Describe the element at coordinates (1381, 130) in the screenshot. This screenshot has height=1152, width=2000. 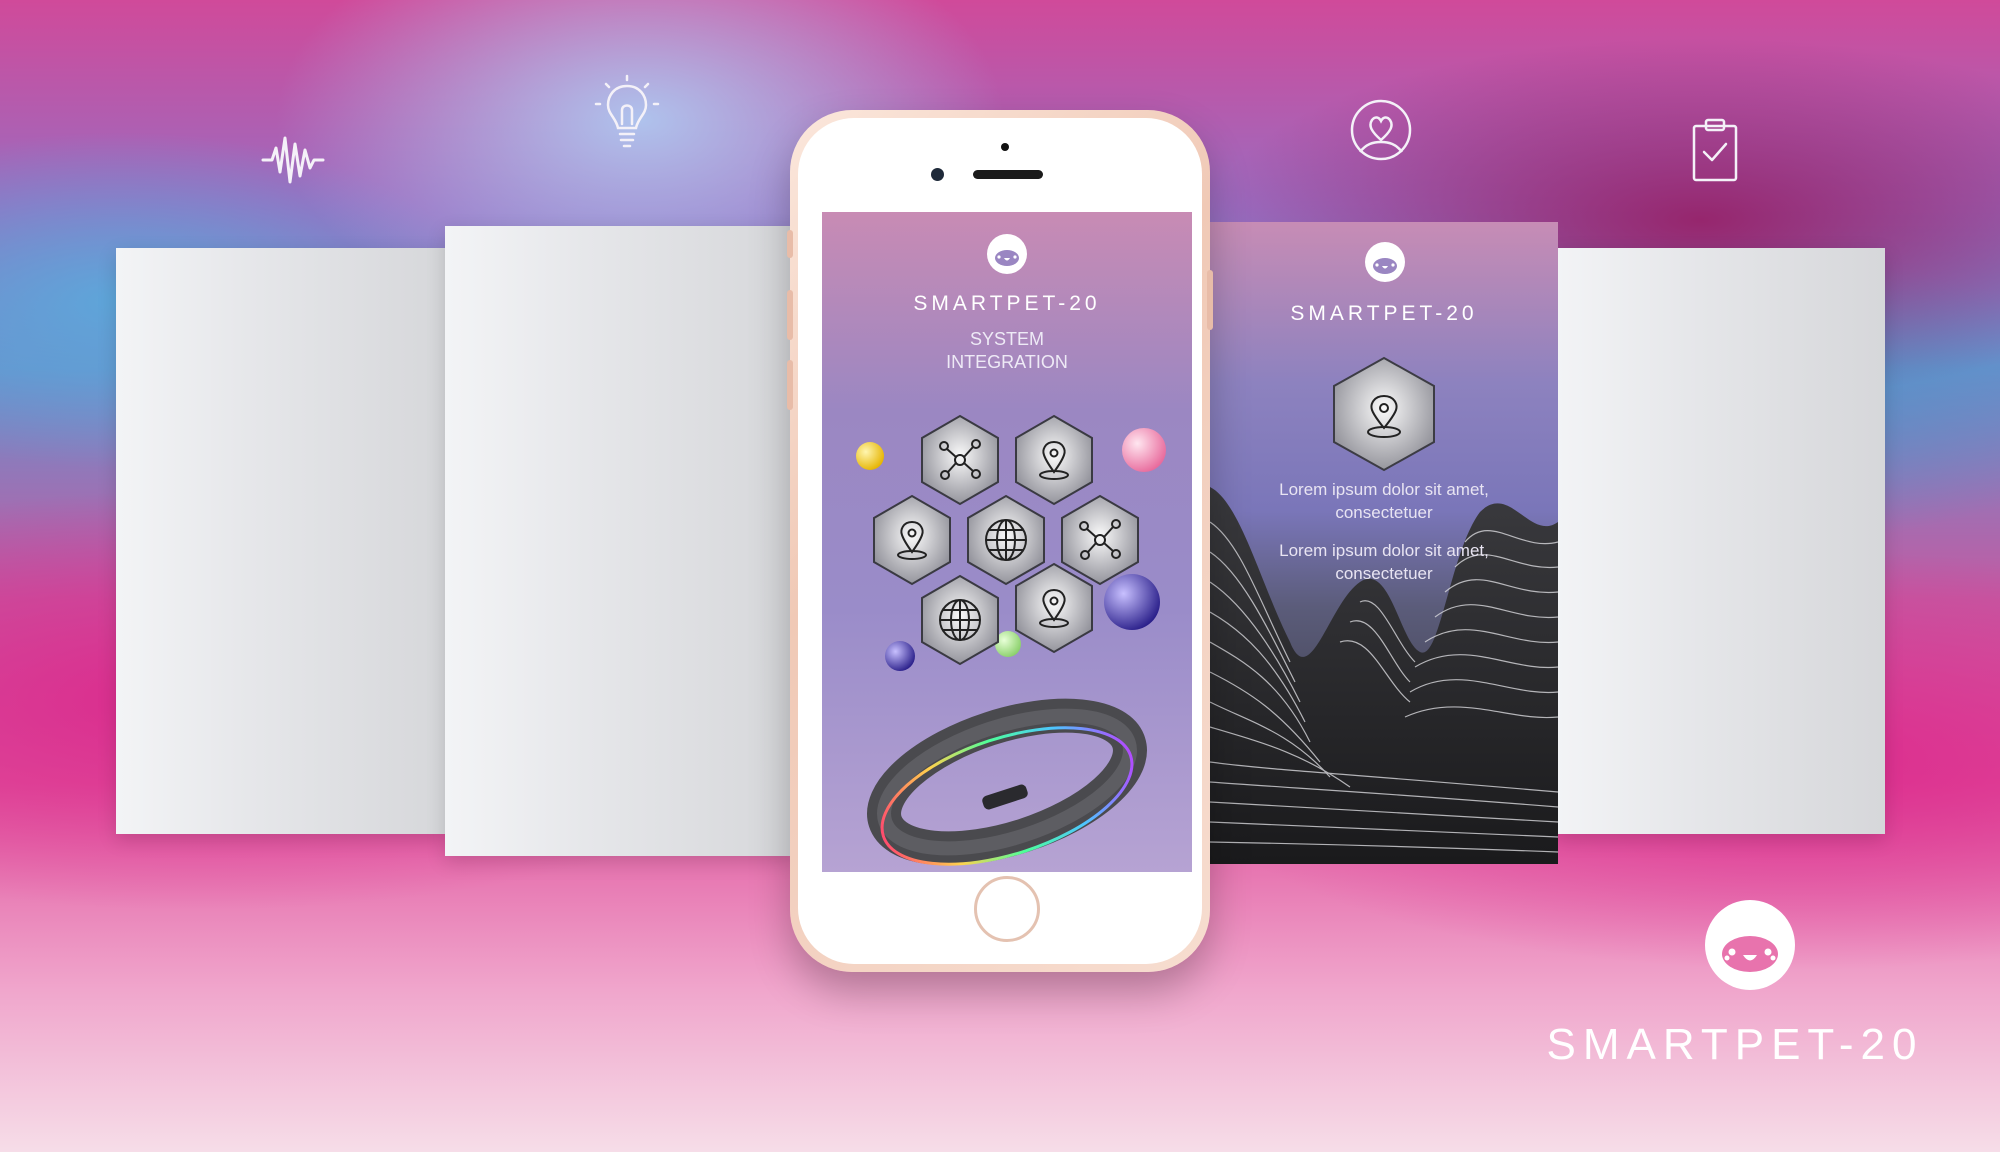
I see `user-heart-icon` at that location.